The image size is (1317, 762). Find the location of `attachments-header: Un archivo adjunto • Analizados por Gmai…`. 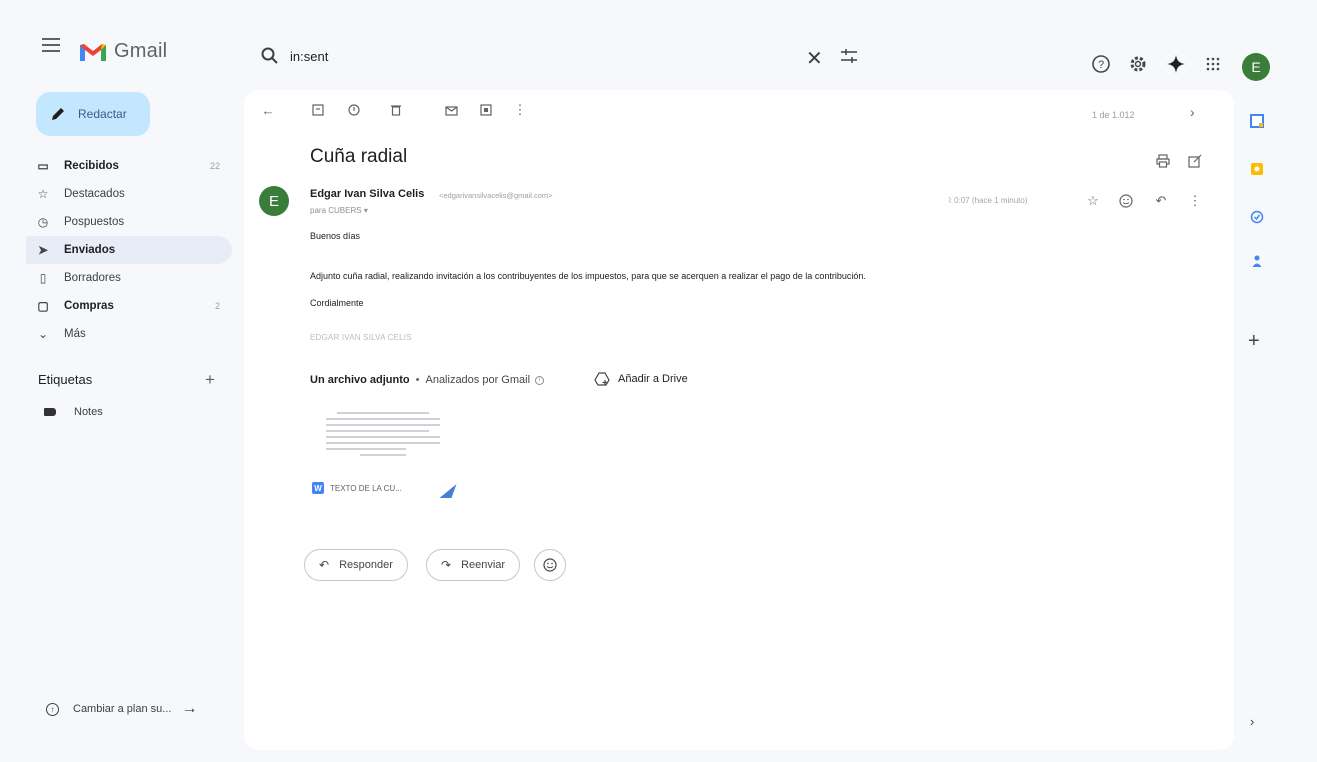

attachments-header: Un archivo adjunto • Analizados por Gmai… is located at coordinates (427, 380).